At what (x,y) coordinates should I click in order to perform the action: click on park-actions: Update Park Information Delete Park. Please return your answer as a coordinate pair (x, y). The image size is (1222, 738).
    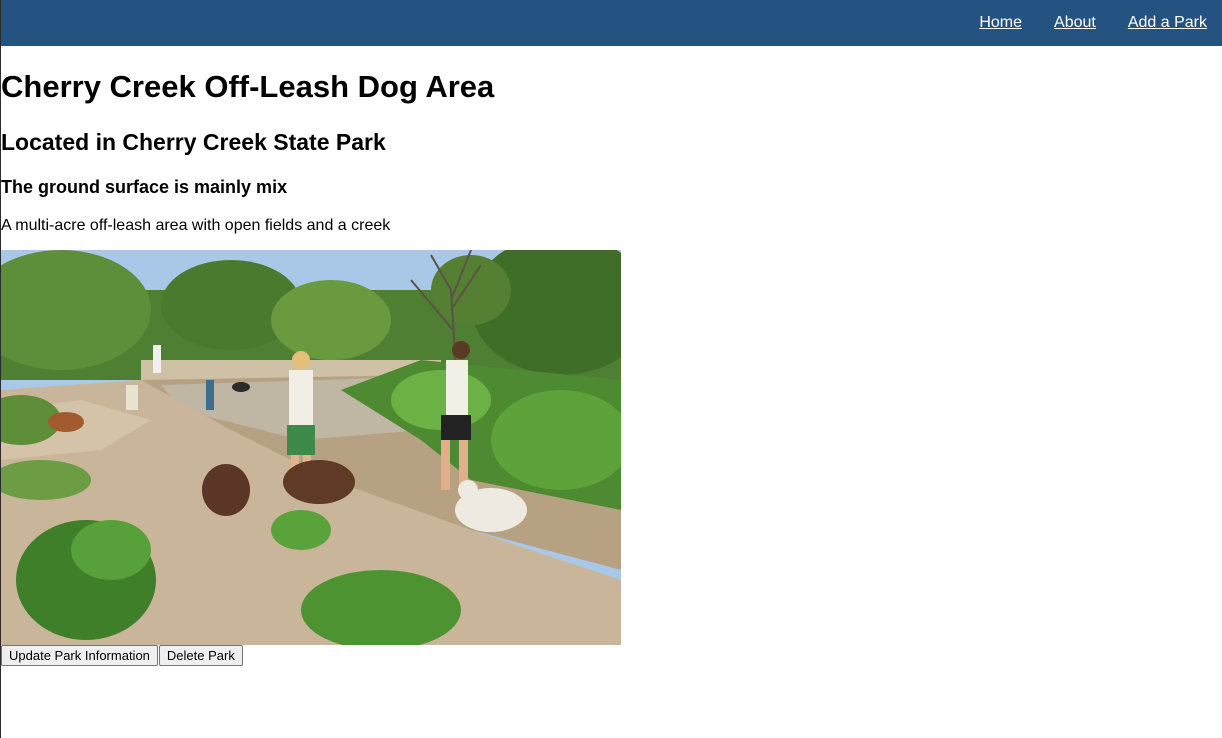
    Looking at the image, I should click on (122, 655).